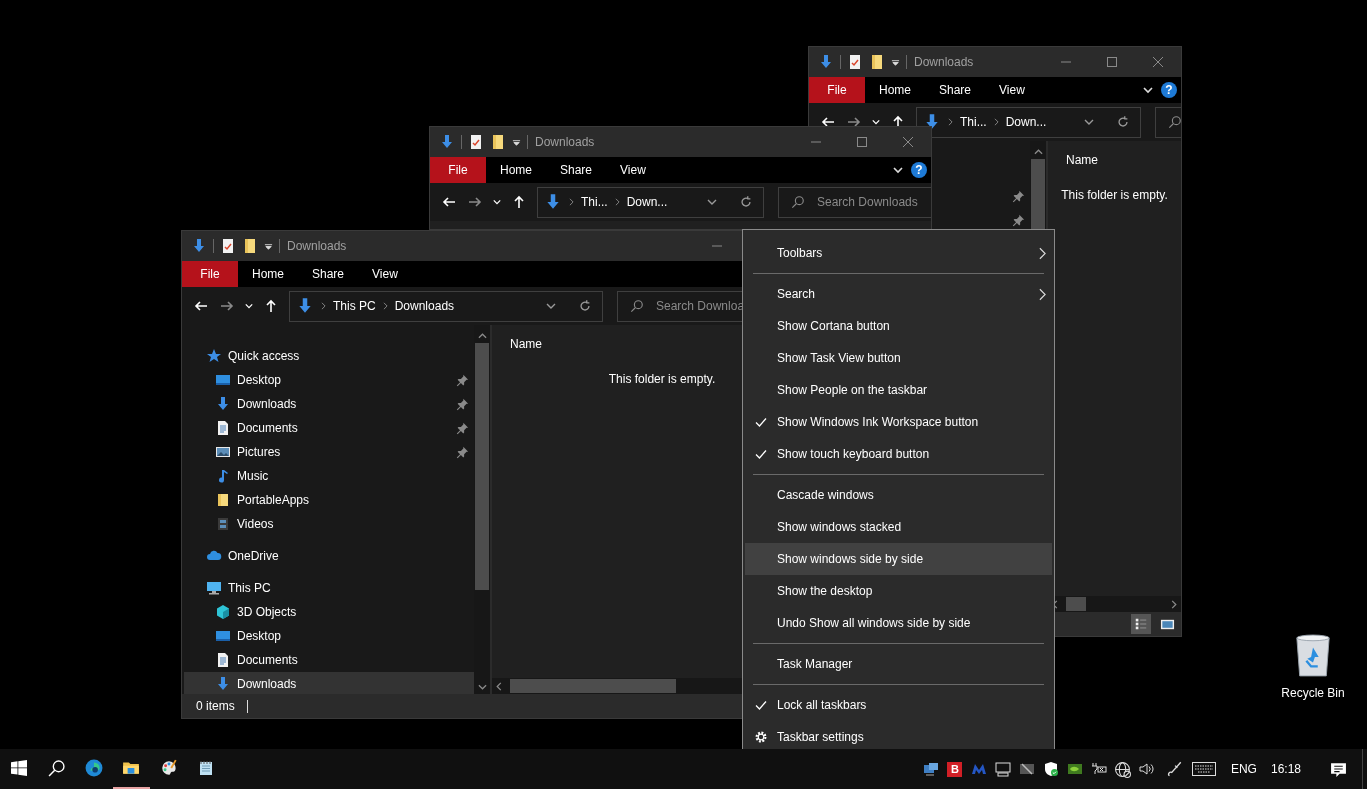  Describe the element at coordinates (898, 559) in the screenshot. I see `menu-item: Show windows side by side` at that location.